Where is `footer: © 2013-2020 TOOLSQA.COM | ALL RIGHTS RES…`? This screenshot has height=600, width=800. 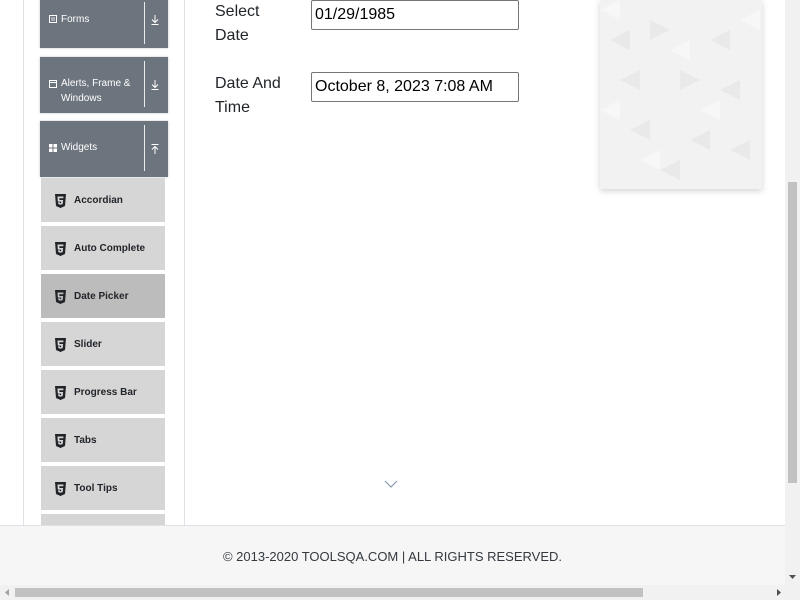 footer: © 2013-2020 TOOLSQA.COM | ALL RIGHTS RES… is located at coordinates (392, 555).